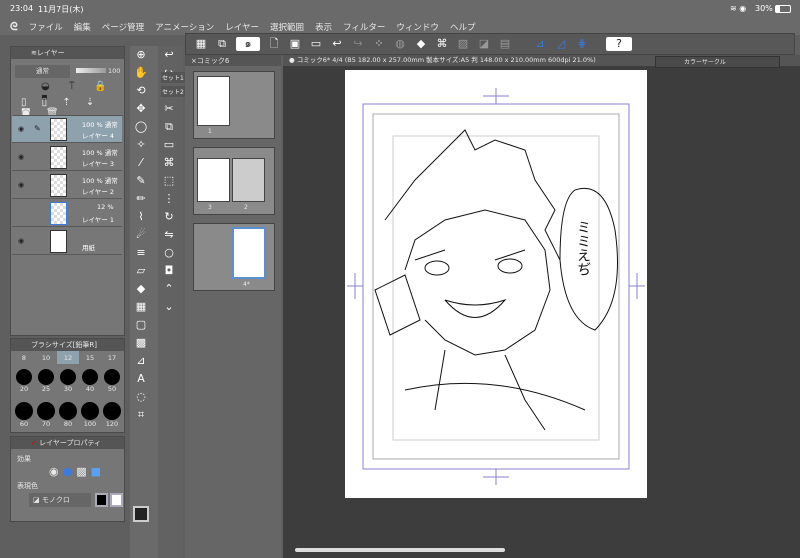  Describe the element at coordinates (173, 91) in the screenshot. I see `set2-tab: セット2` at that location.